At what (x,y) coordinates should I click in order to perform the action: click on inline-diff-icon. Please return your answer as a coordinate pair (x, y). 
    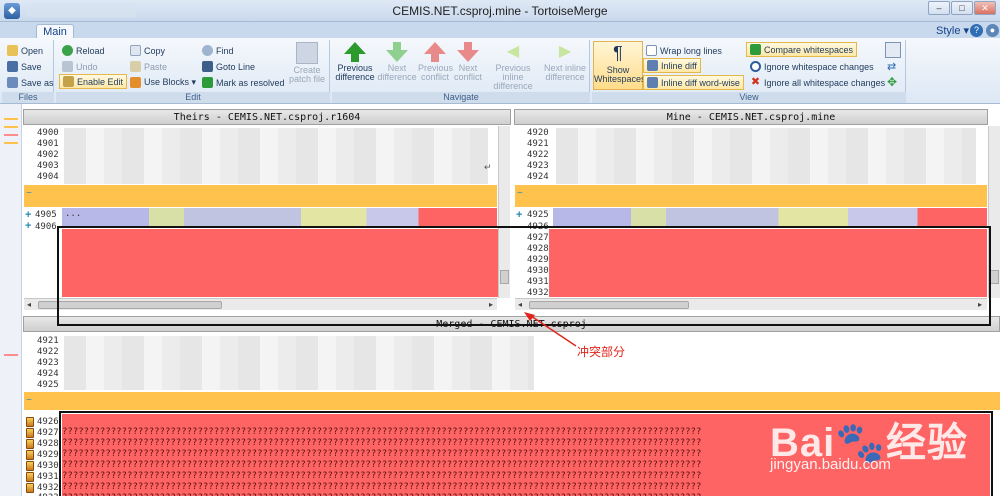
    Looking at the image, I should click on (652, 65).